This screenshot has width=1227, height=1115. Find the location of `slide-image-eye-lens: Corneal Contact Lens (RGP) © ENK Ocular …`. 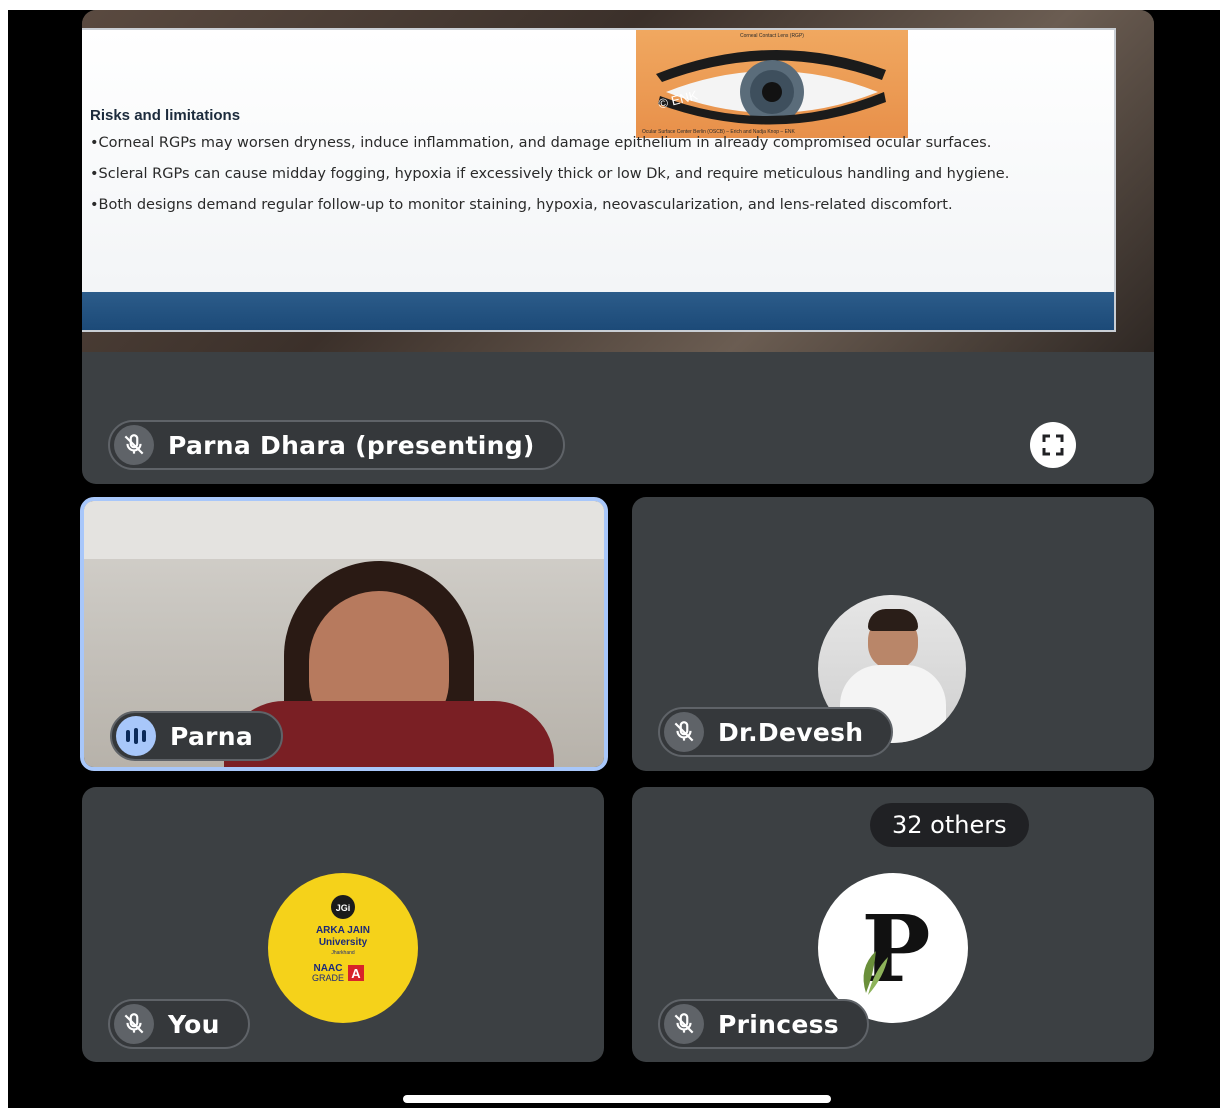

slide-image-eye-lens: Corneal Contact Lens (RGP) © ENK Ocular … is located at coordinates (772, 84).